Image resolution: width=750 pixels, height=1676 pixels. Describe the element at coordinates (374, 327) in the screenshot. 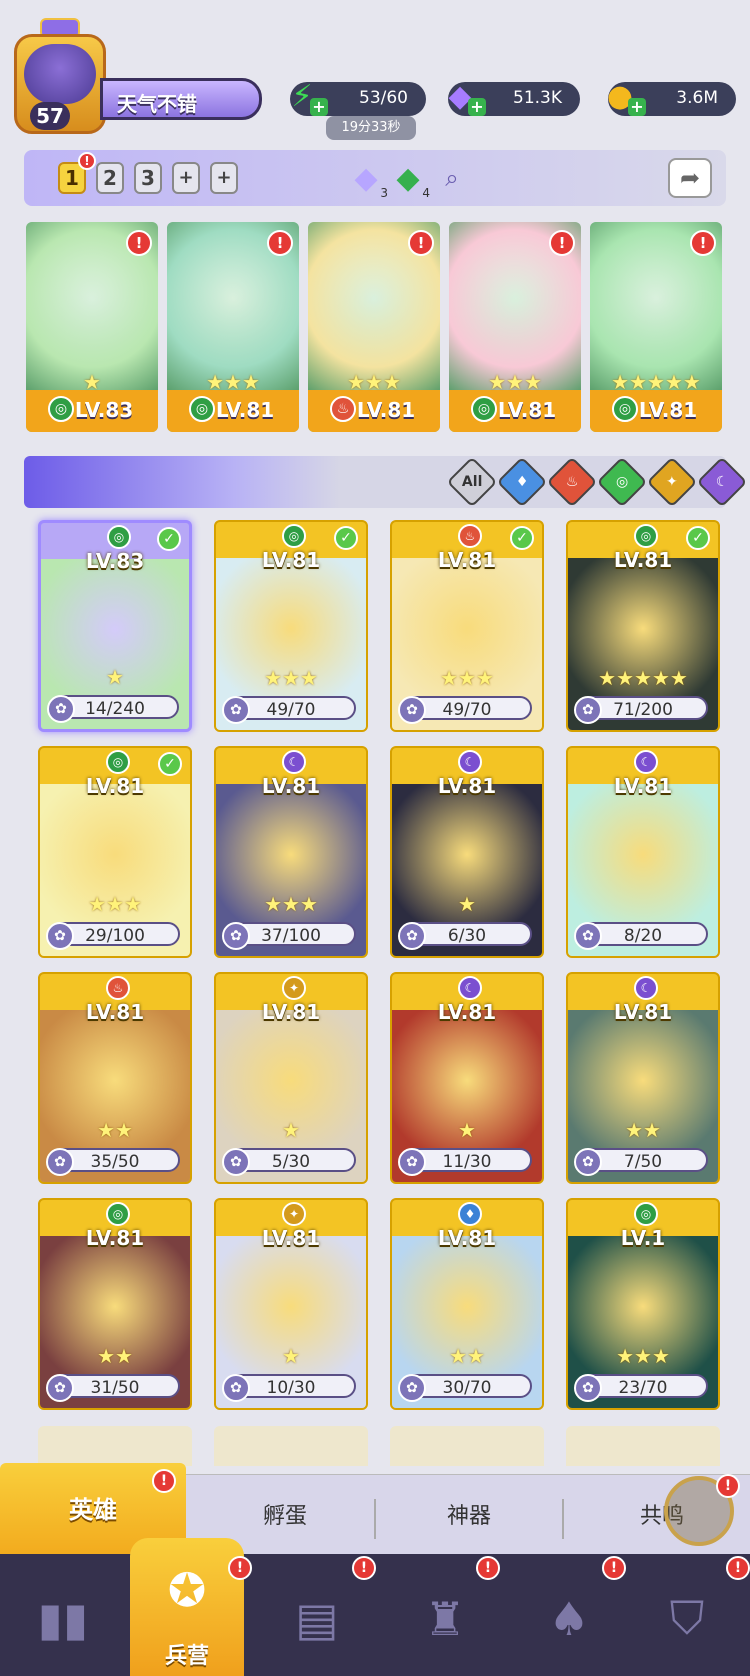

I see `lineup-hero-card: ★★★ ♨ LV.81!` at that location.